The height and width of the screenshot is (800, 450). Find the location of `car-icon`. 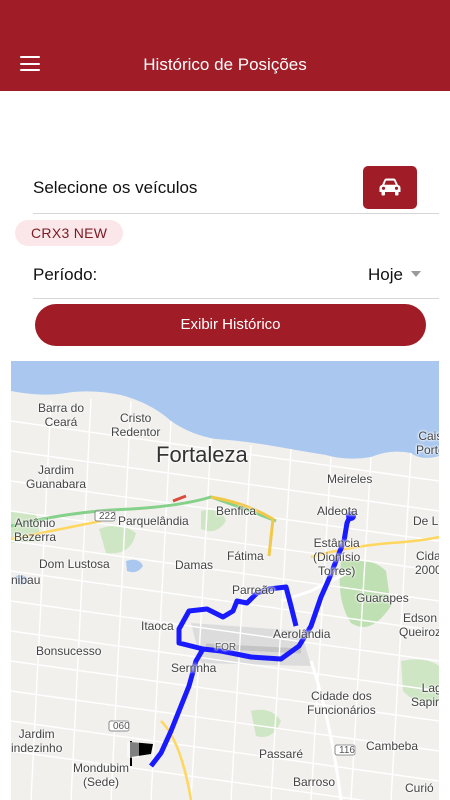

car-icon is located at coordinates (390, 187).